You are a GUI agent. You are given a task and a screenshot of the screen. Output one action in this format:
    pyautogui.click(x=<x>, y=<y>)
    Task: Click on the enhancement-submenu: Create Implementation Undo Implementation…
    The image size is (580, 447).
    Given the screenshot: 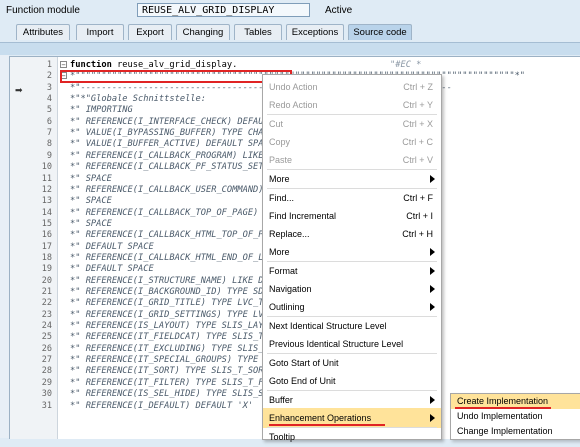 What is the action you would take?
    pyautogui.click(x=515, y=416)
    